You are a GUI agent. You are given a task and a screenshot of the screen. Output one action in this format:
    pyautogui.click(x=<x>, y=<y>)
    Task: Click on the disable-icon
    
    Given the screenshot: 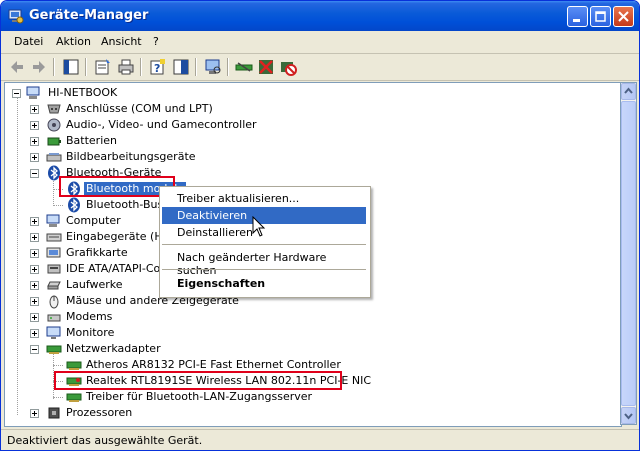 What is the action you would take?
    pyautogui.click(x=288, y=67)
    